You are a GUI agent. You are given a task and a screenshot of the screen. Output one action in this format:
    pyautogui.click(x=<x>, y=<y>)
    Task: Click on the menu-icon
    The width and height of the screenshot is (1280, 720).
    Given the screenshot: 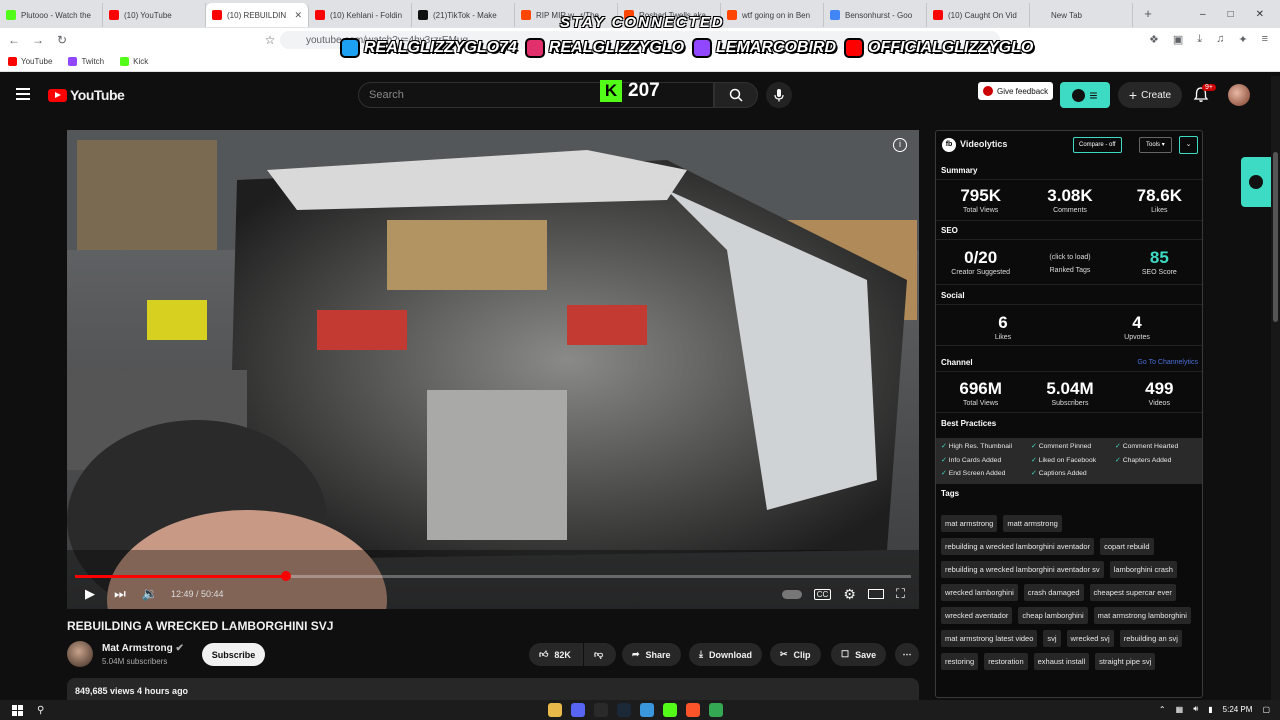 What is the action you would take?
    pyautogui.click(x=23, y=94)
    